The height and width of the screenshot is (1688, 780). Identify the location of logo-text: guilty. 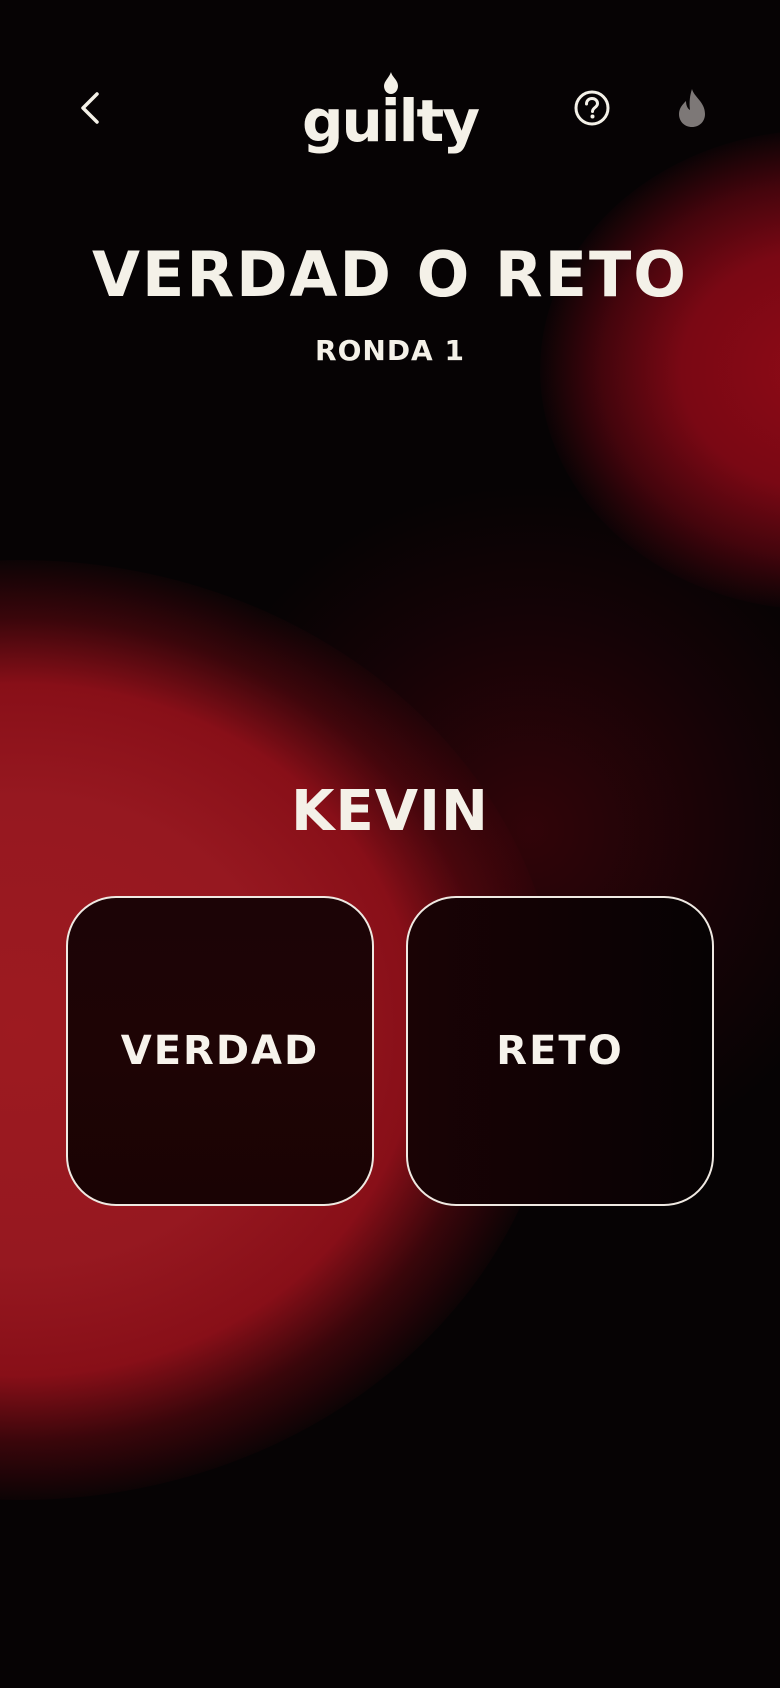
(390, 121).